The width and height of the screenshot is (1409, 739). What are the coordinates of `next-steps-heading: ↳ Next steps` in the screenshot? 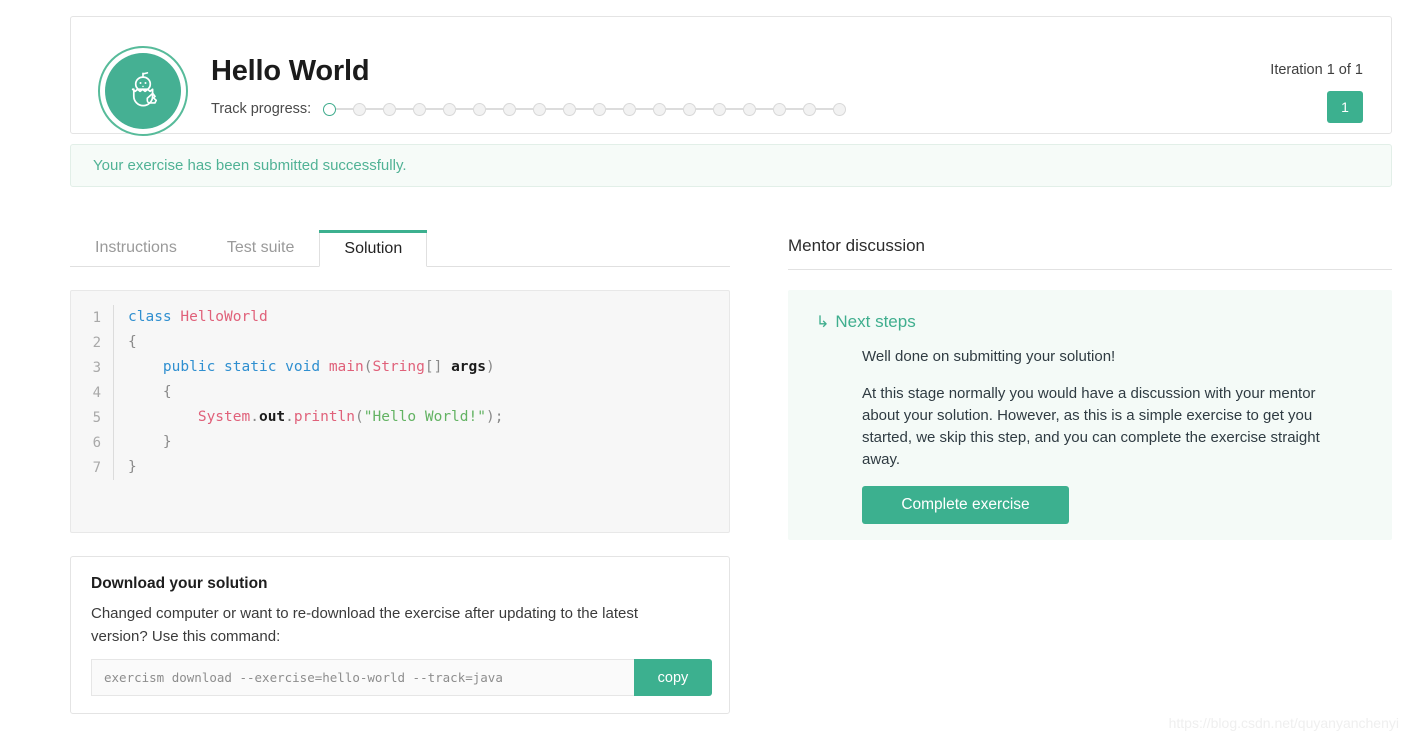 It's located at (1091, 322).